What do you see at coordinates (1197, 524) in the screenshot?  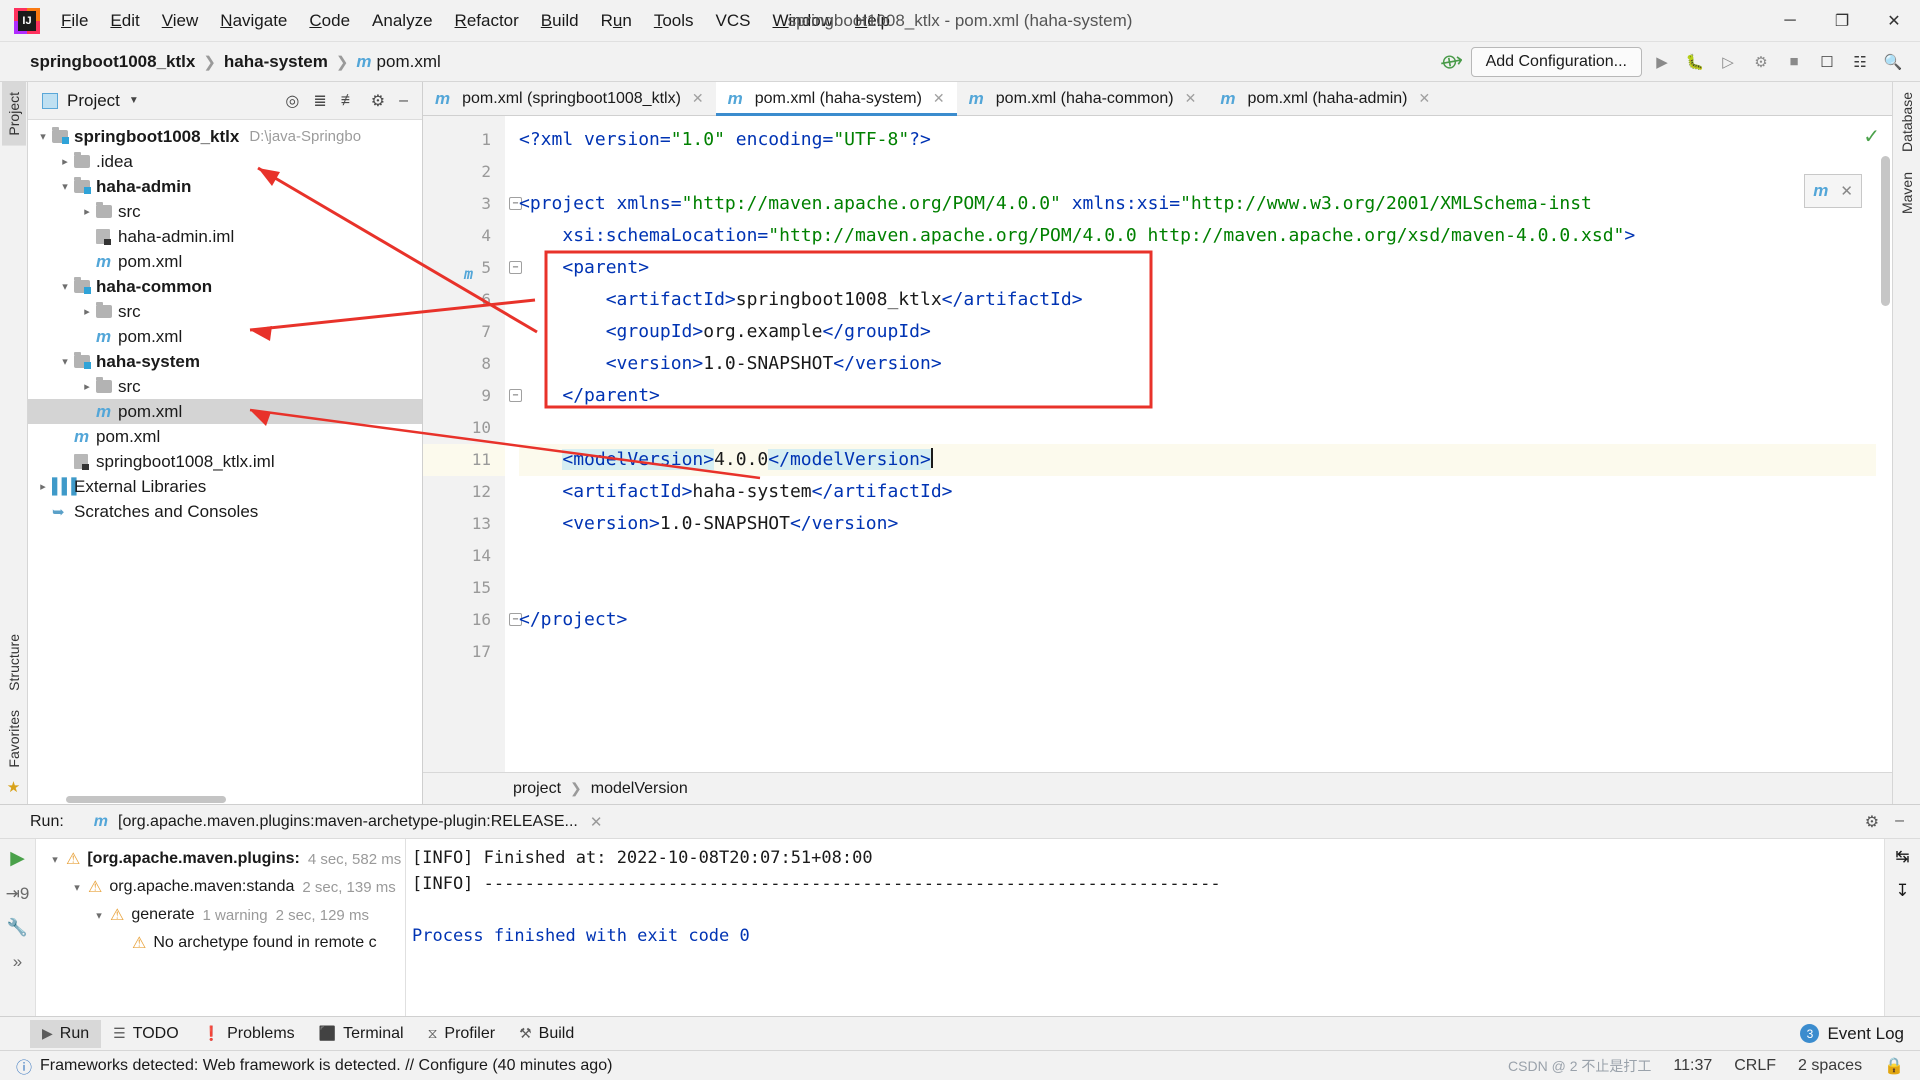 I see `code-line-13: <version>1.0-SNAPSHOT</version>` at bounding box center [1197, 524].